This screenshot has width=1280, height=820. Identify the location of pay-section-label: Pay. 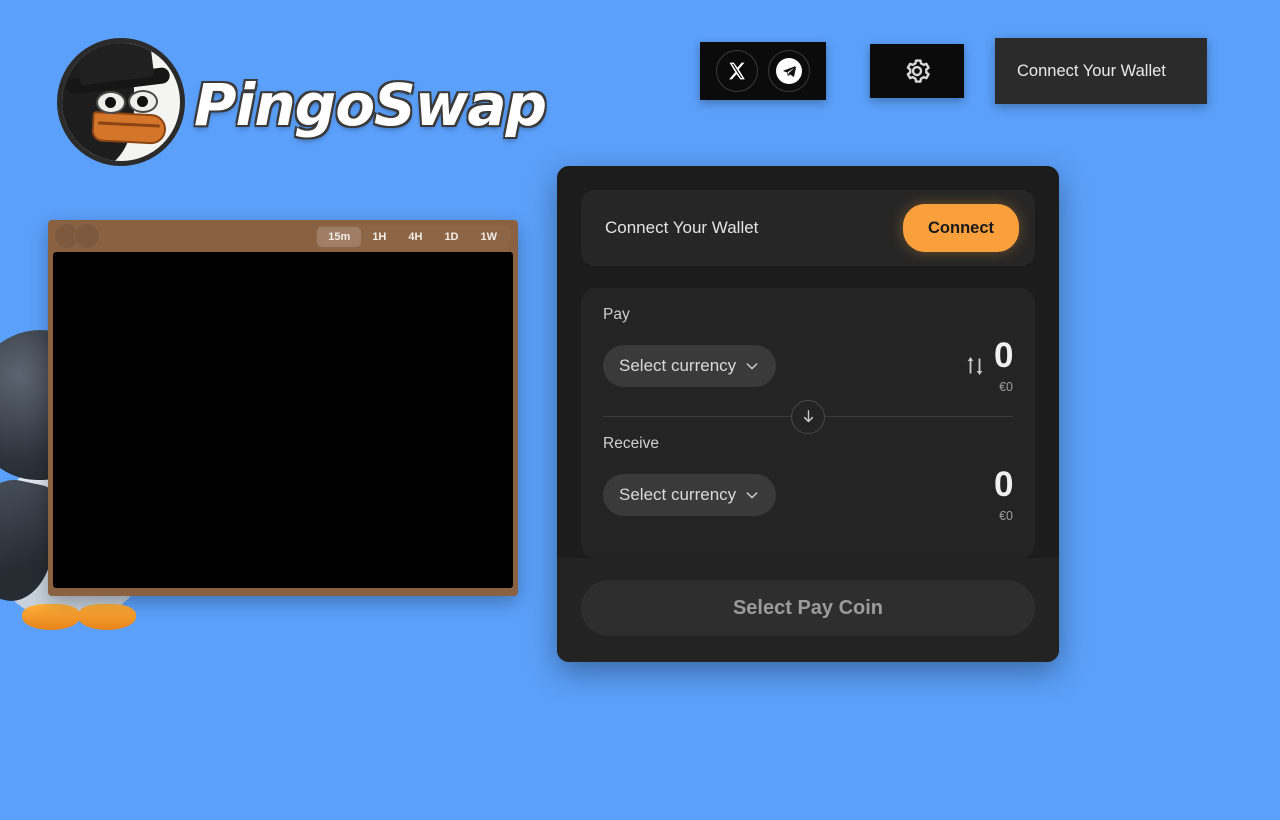
(616, 314).